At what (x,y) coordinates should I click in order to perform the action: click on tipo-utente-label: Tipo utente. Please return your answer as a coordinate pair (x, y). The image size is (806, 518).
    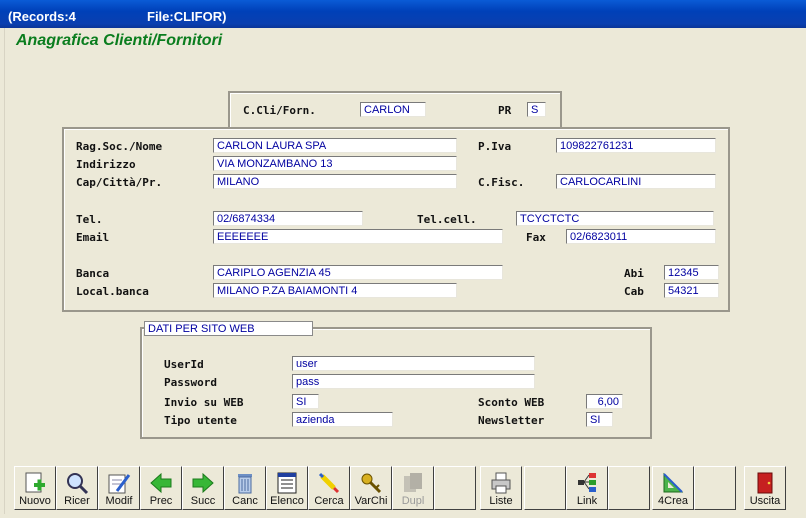
    Looking at the image, I should click on (200, 420).